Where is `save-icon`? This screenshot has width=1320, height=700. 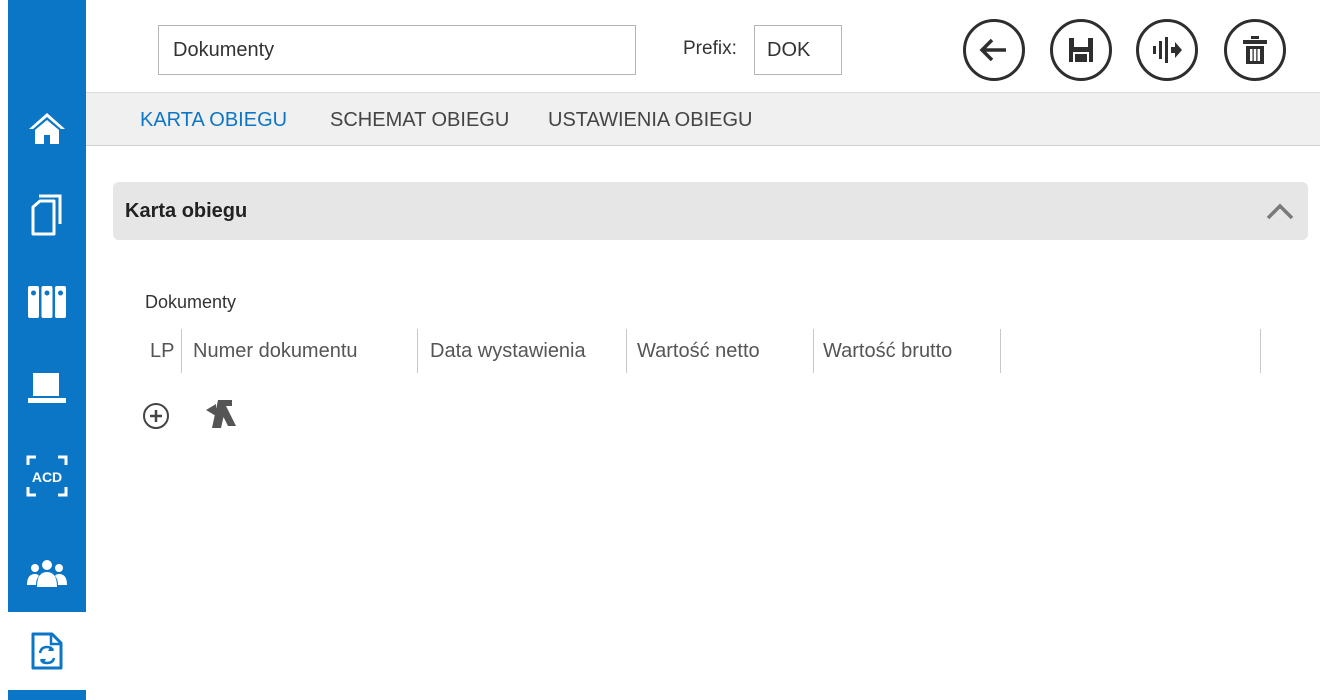
save-icon is located at coordinates (1081, 50).